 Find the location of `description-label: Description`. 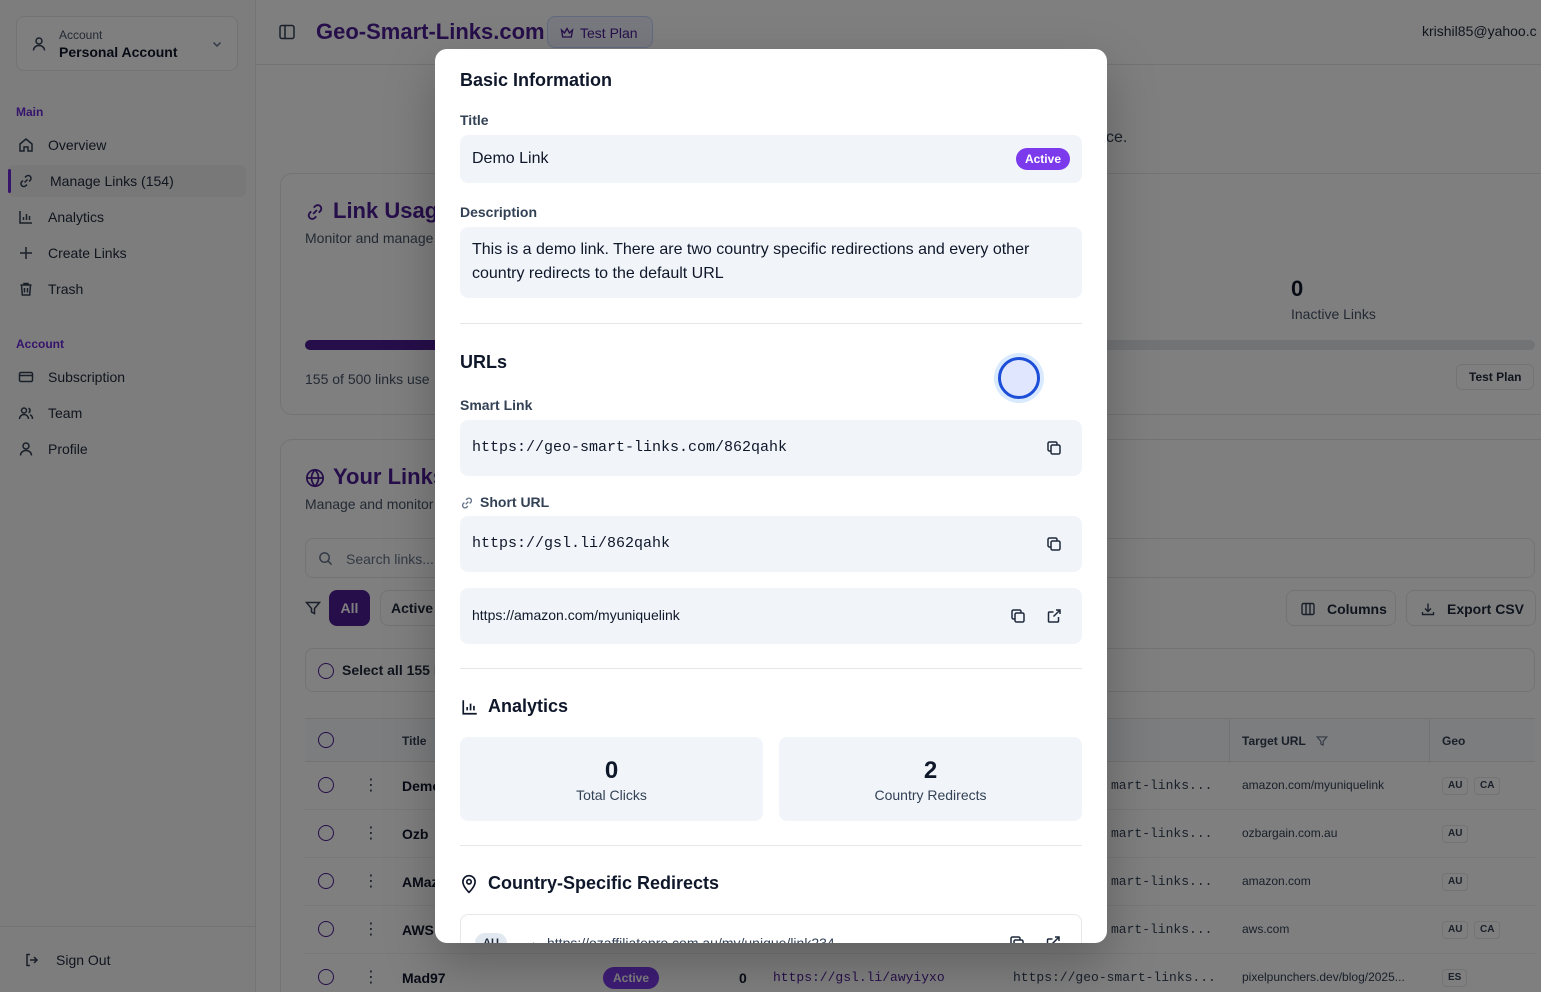

description-label: Description is located at coordinates (499, 212).